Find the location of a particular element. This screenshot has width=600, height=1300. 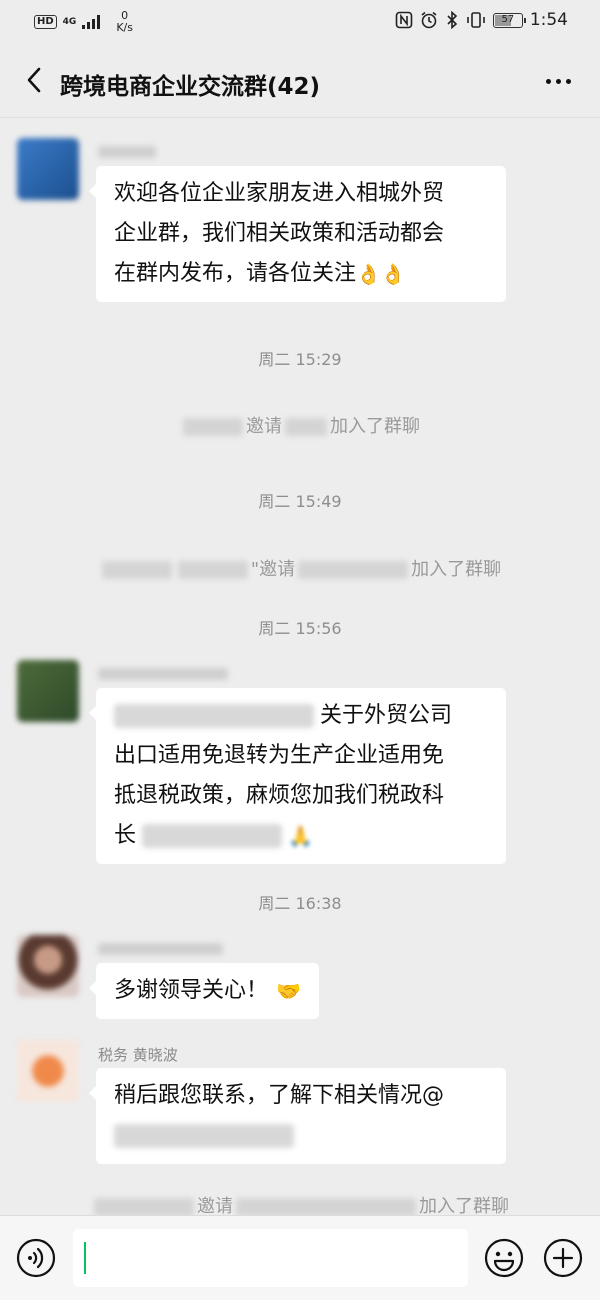

system-message: "邀请 加入了群聊 is located at coordinates (300, 568).